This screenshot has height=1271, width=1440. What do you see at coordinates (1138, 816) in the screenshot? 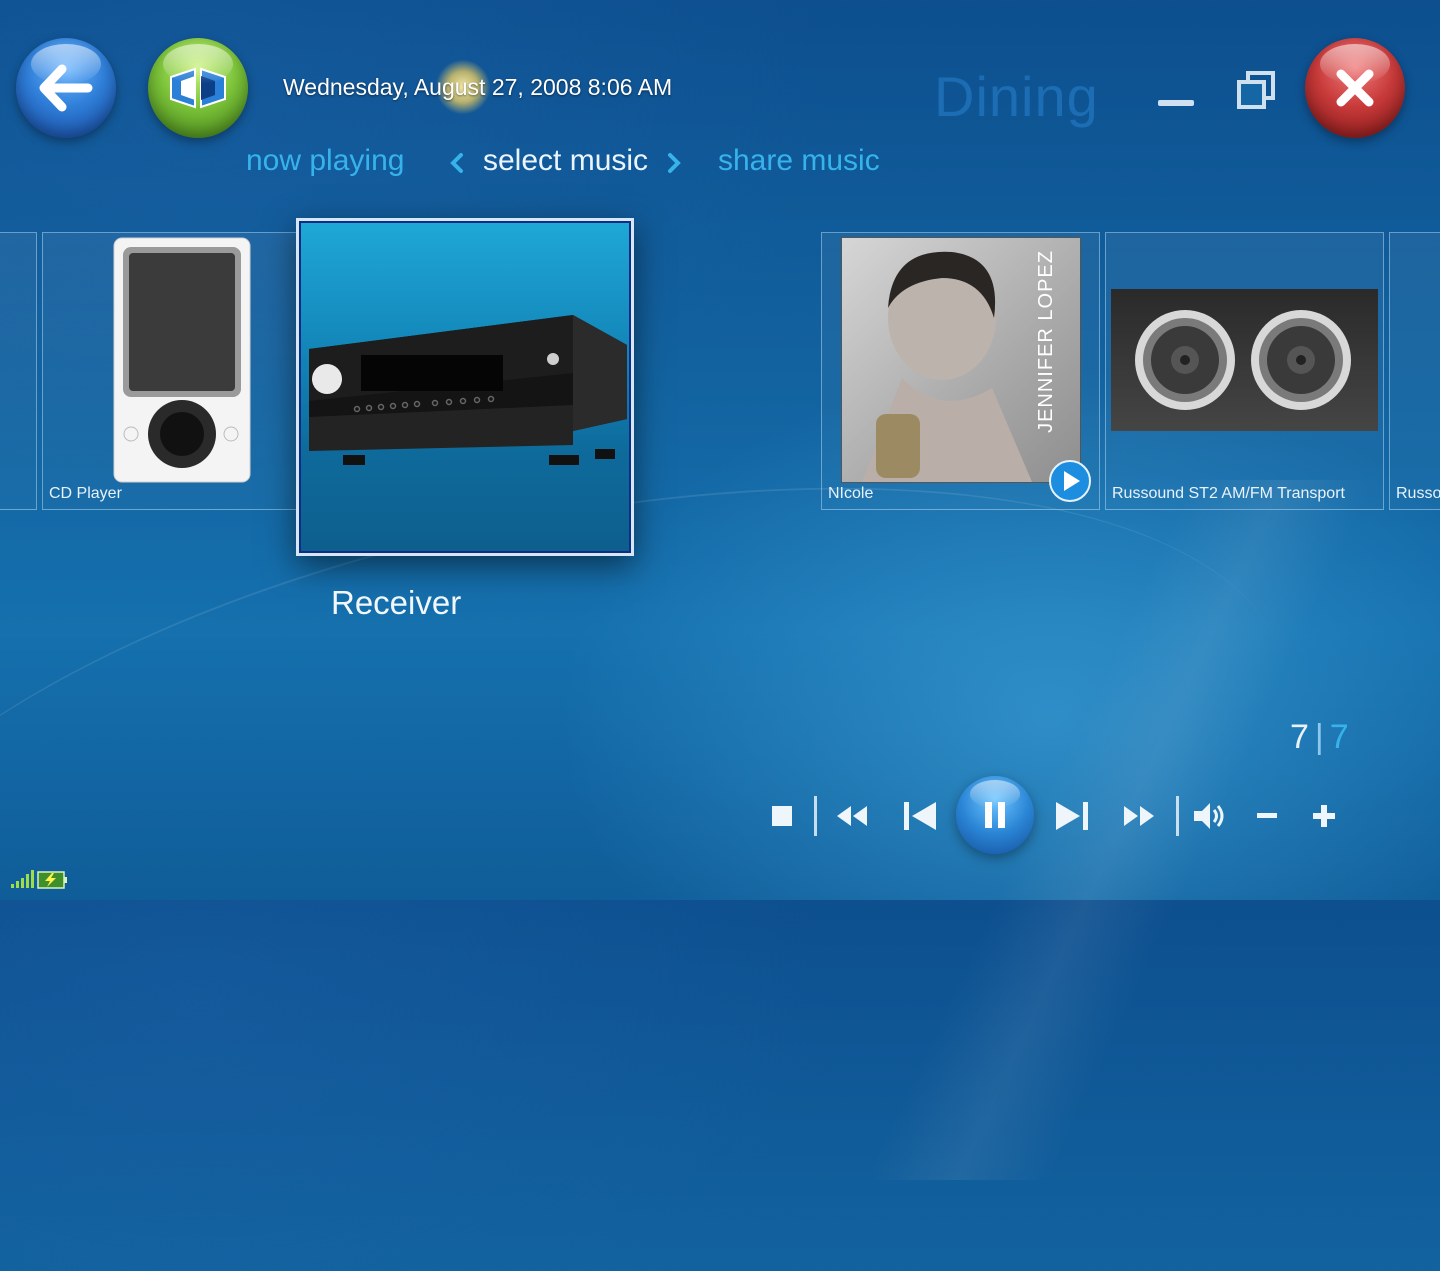
I see `fast-forward-icon` at bounding box center [1138, 816].